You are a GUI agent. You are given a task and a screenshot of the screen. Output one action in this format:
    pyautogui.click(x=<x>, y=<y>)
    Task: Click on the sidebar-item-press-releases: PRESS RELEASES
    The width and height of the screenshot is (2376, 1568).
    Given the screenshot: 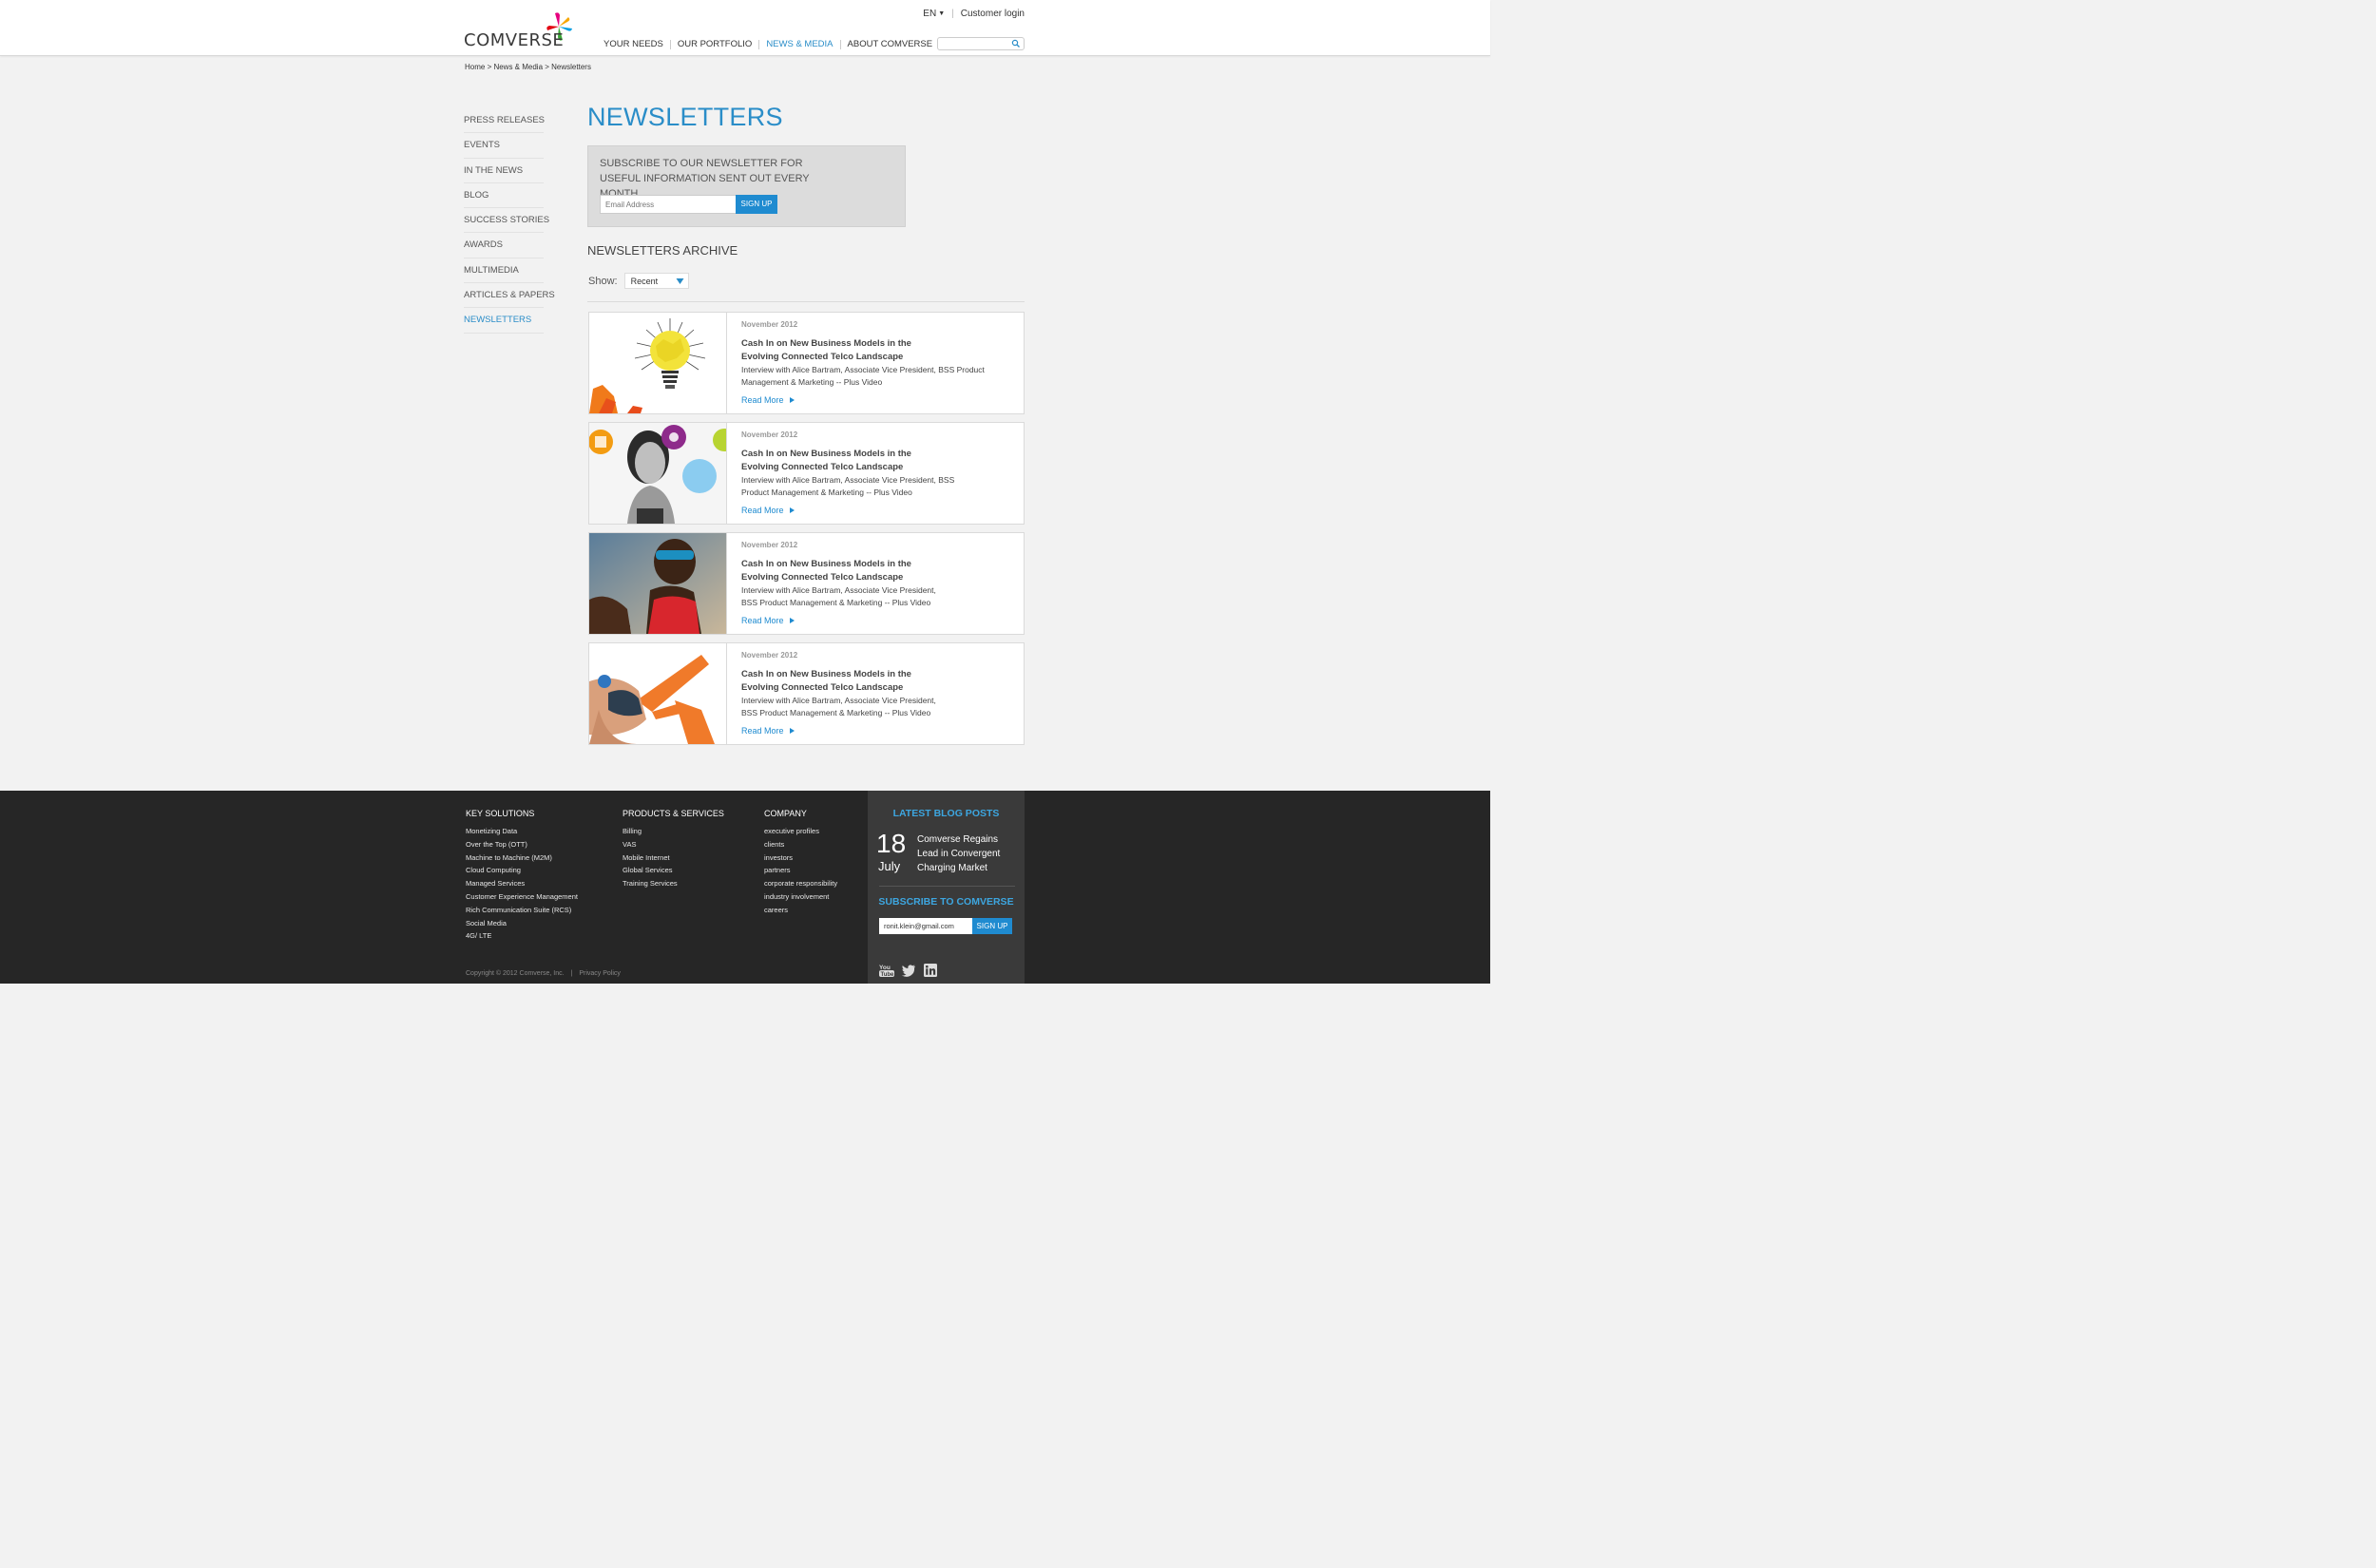 What is the action you would take?
    pyautogui.click(x=504, y=121)
    